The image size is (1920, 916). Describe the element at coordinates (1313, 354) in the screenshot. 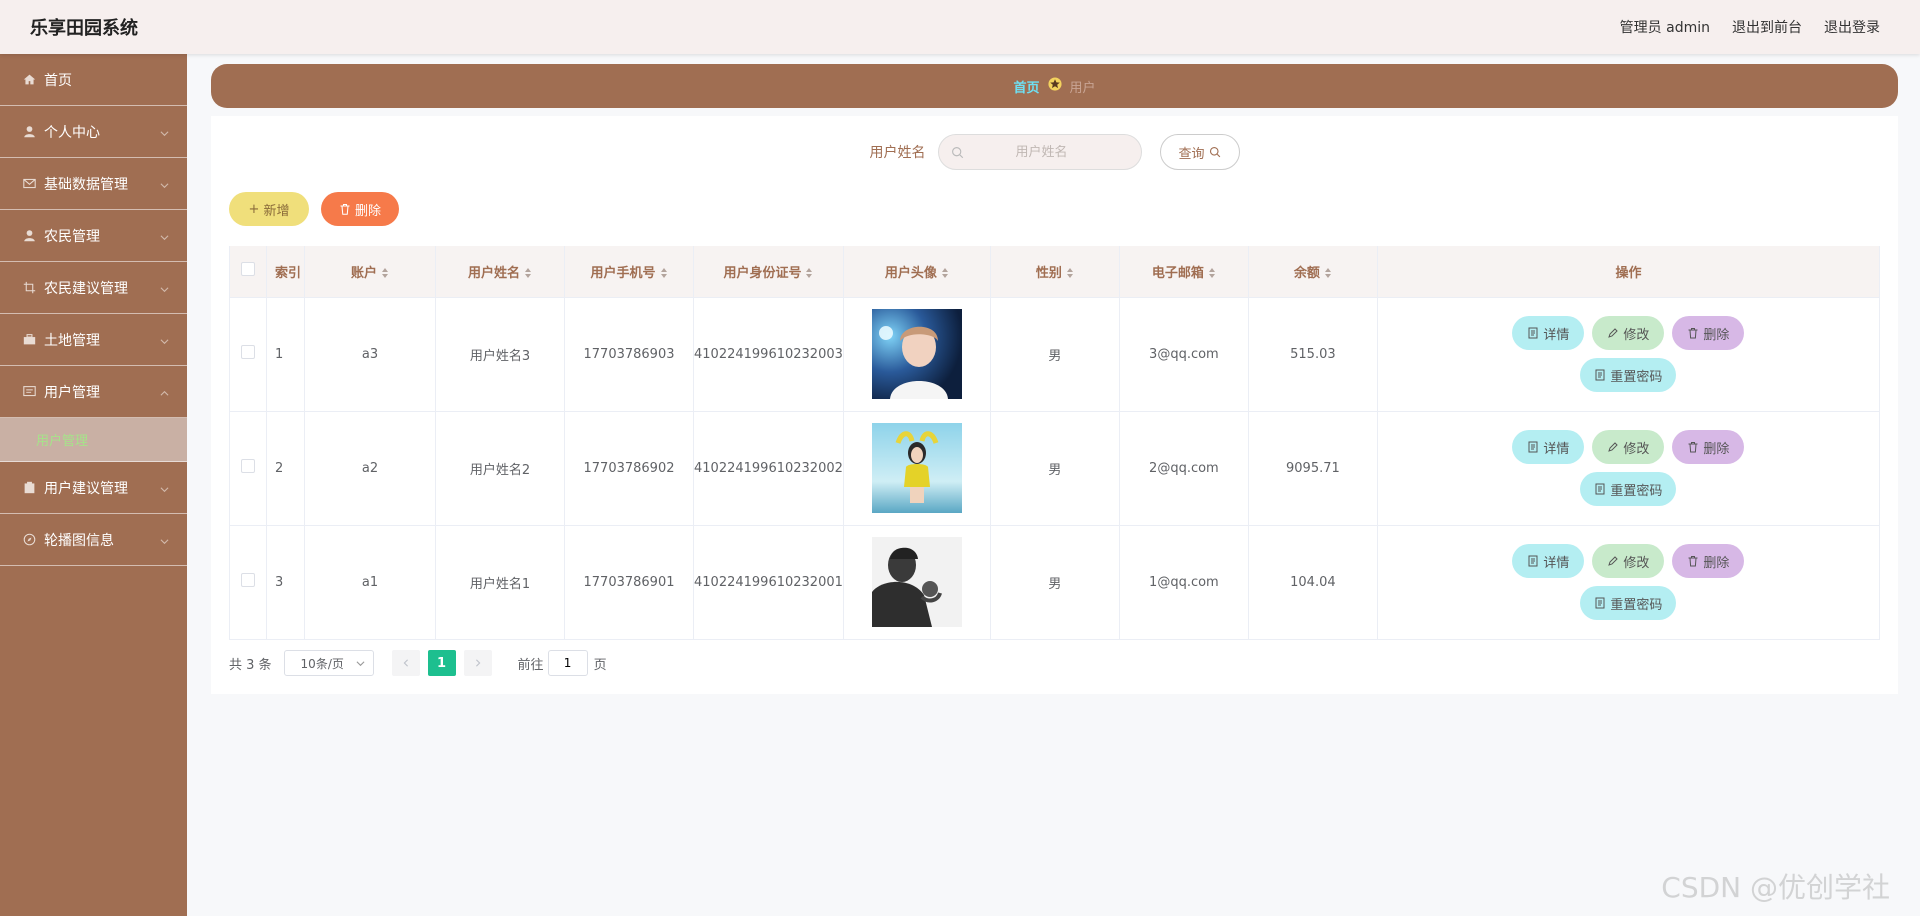

I see `cell-balance: 515.03` at that location.